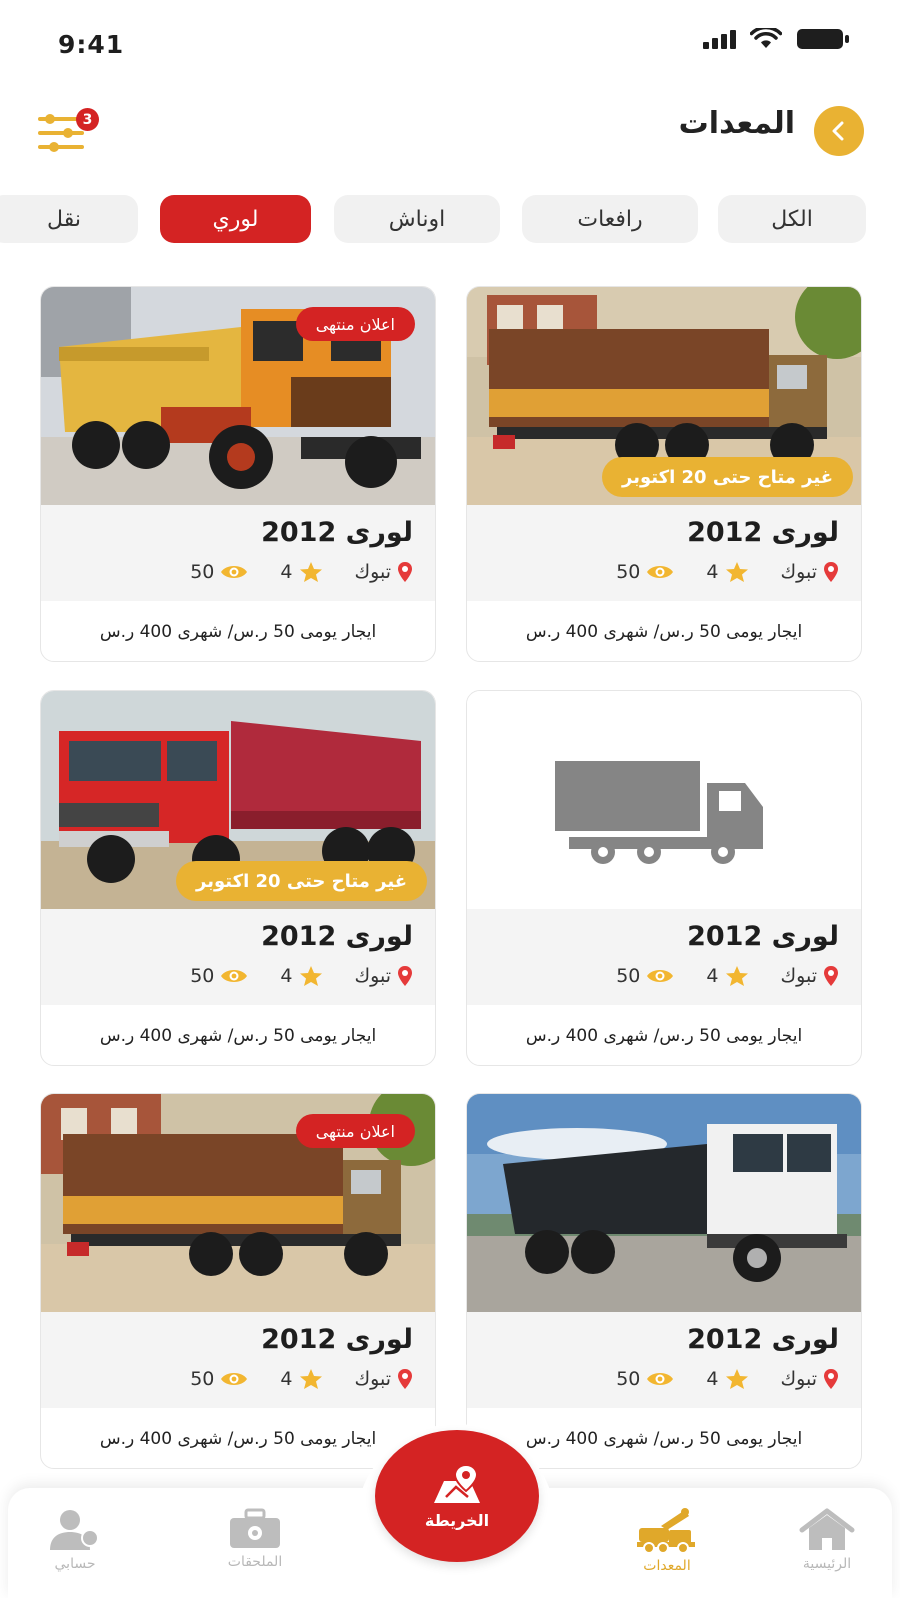  What do you see at coordinates (659, 812) in the screenshot?
I see `truck-placeholder-icon` at bounding box center [659, 812].